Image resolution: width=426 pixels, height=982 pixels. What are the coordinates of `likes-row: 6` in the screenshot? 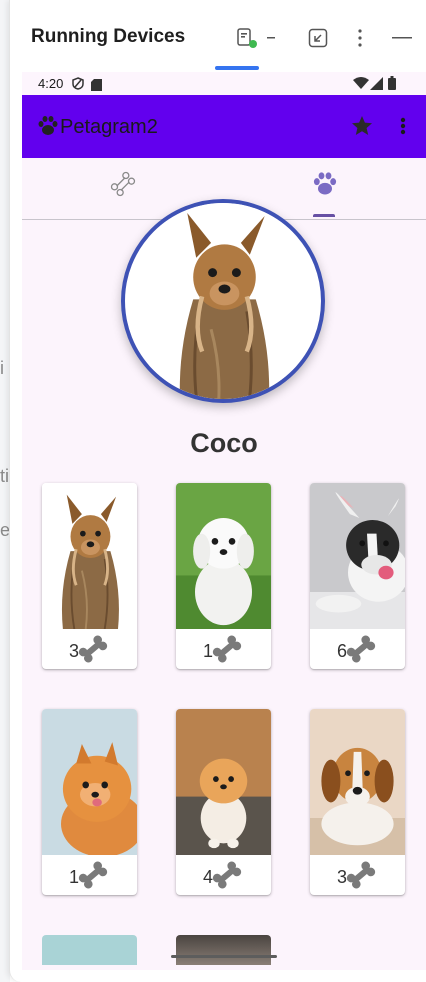 It's located at (357, 649).